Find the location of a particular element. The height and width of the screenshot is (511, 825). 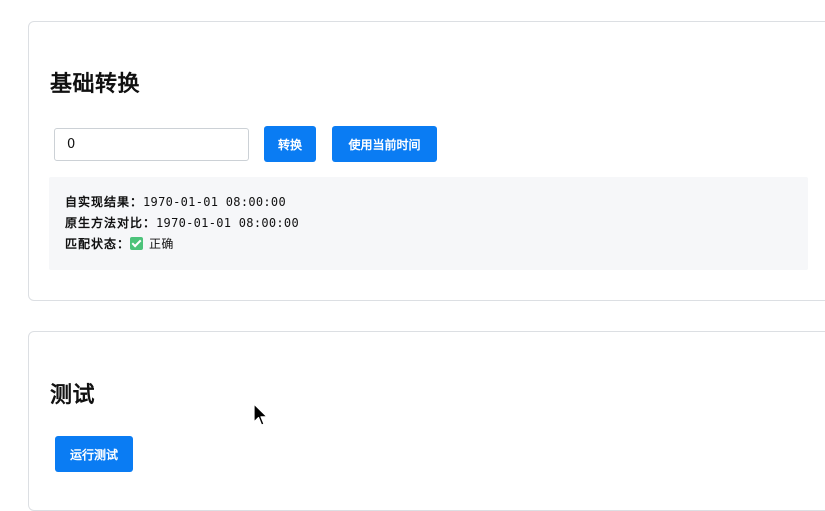

check-icon is located at coordinates (137, 243).